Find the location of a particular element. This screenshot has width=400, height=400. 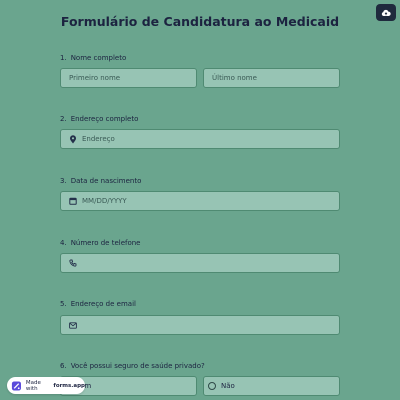

forms-app-badge: Made with forms.app is located at coordinates (46, 385).